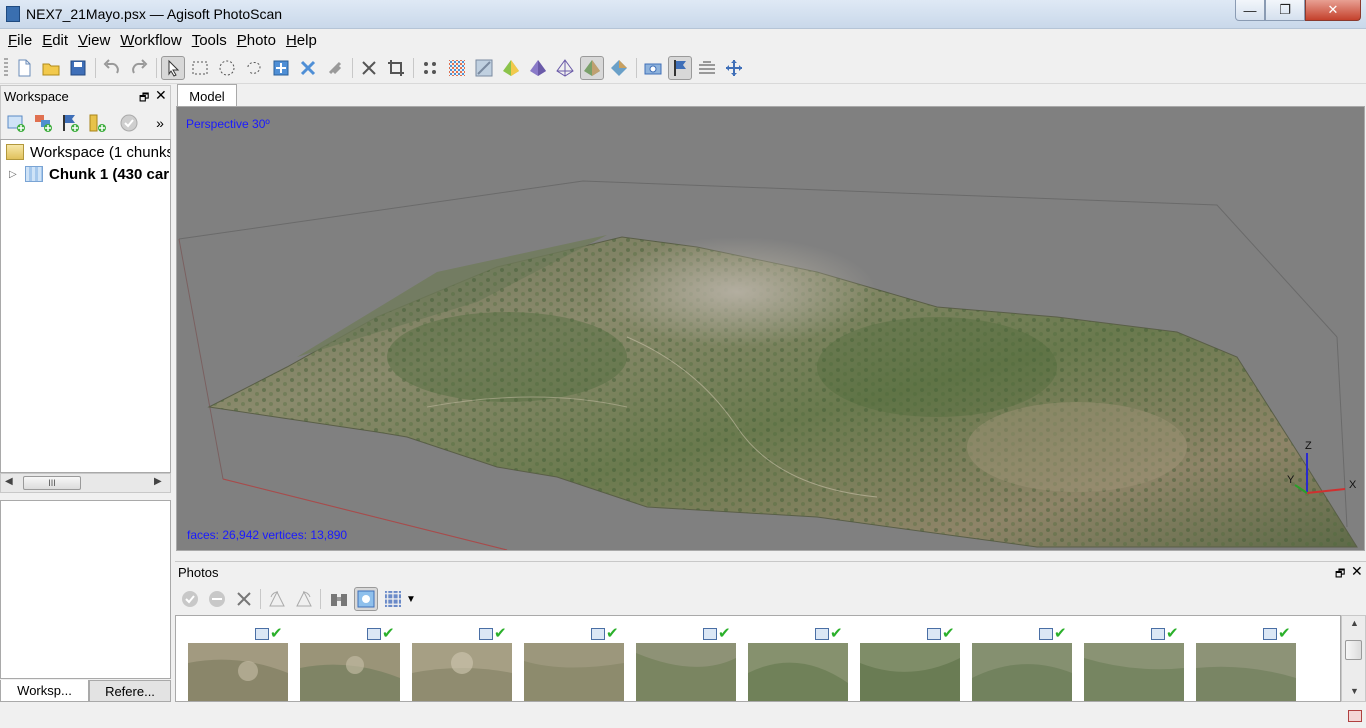 Image resolution: width=1366 pixels, height=728 pixels. Describe the element at coordinates (209, 40) in the screenshot. I see `menu-tools: Tools` at that location.